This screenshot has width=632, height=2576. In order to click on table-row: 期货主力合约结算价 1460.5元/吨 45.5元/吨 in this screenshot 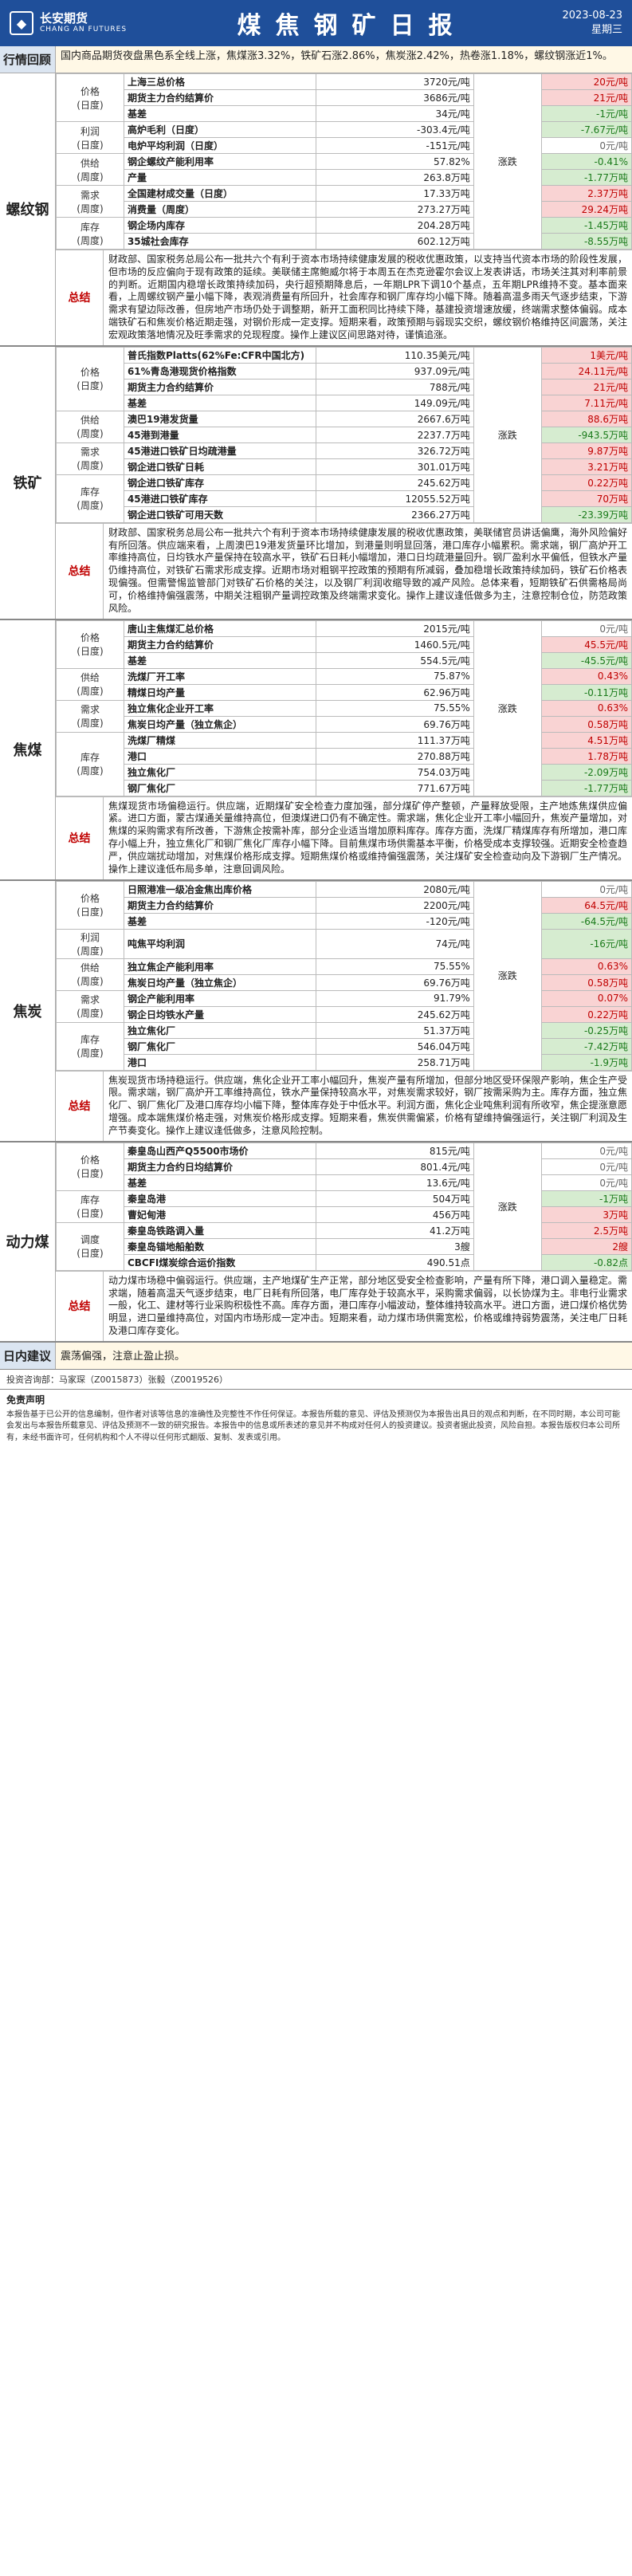, I will do `click(344, 644)`.